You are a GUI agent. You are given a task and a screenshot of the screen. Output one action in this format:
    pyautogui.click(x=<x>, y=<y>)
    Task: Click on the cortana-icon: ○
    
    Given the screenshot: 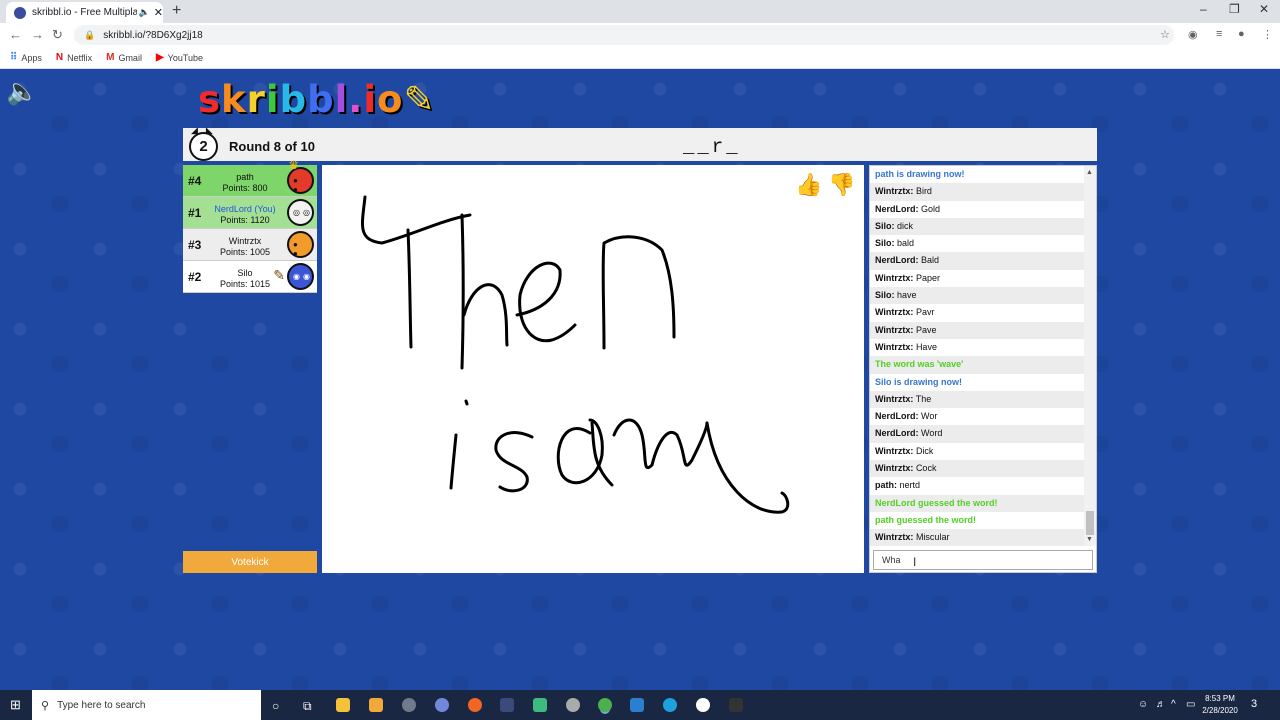 What is the action you would take?
    pyautogui.click(x=275, y=706)
    